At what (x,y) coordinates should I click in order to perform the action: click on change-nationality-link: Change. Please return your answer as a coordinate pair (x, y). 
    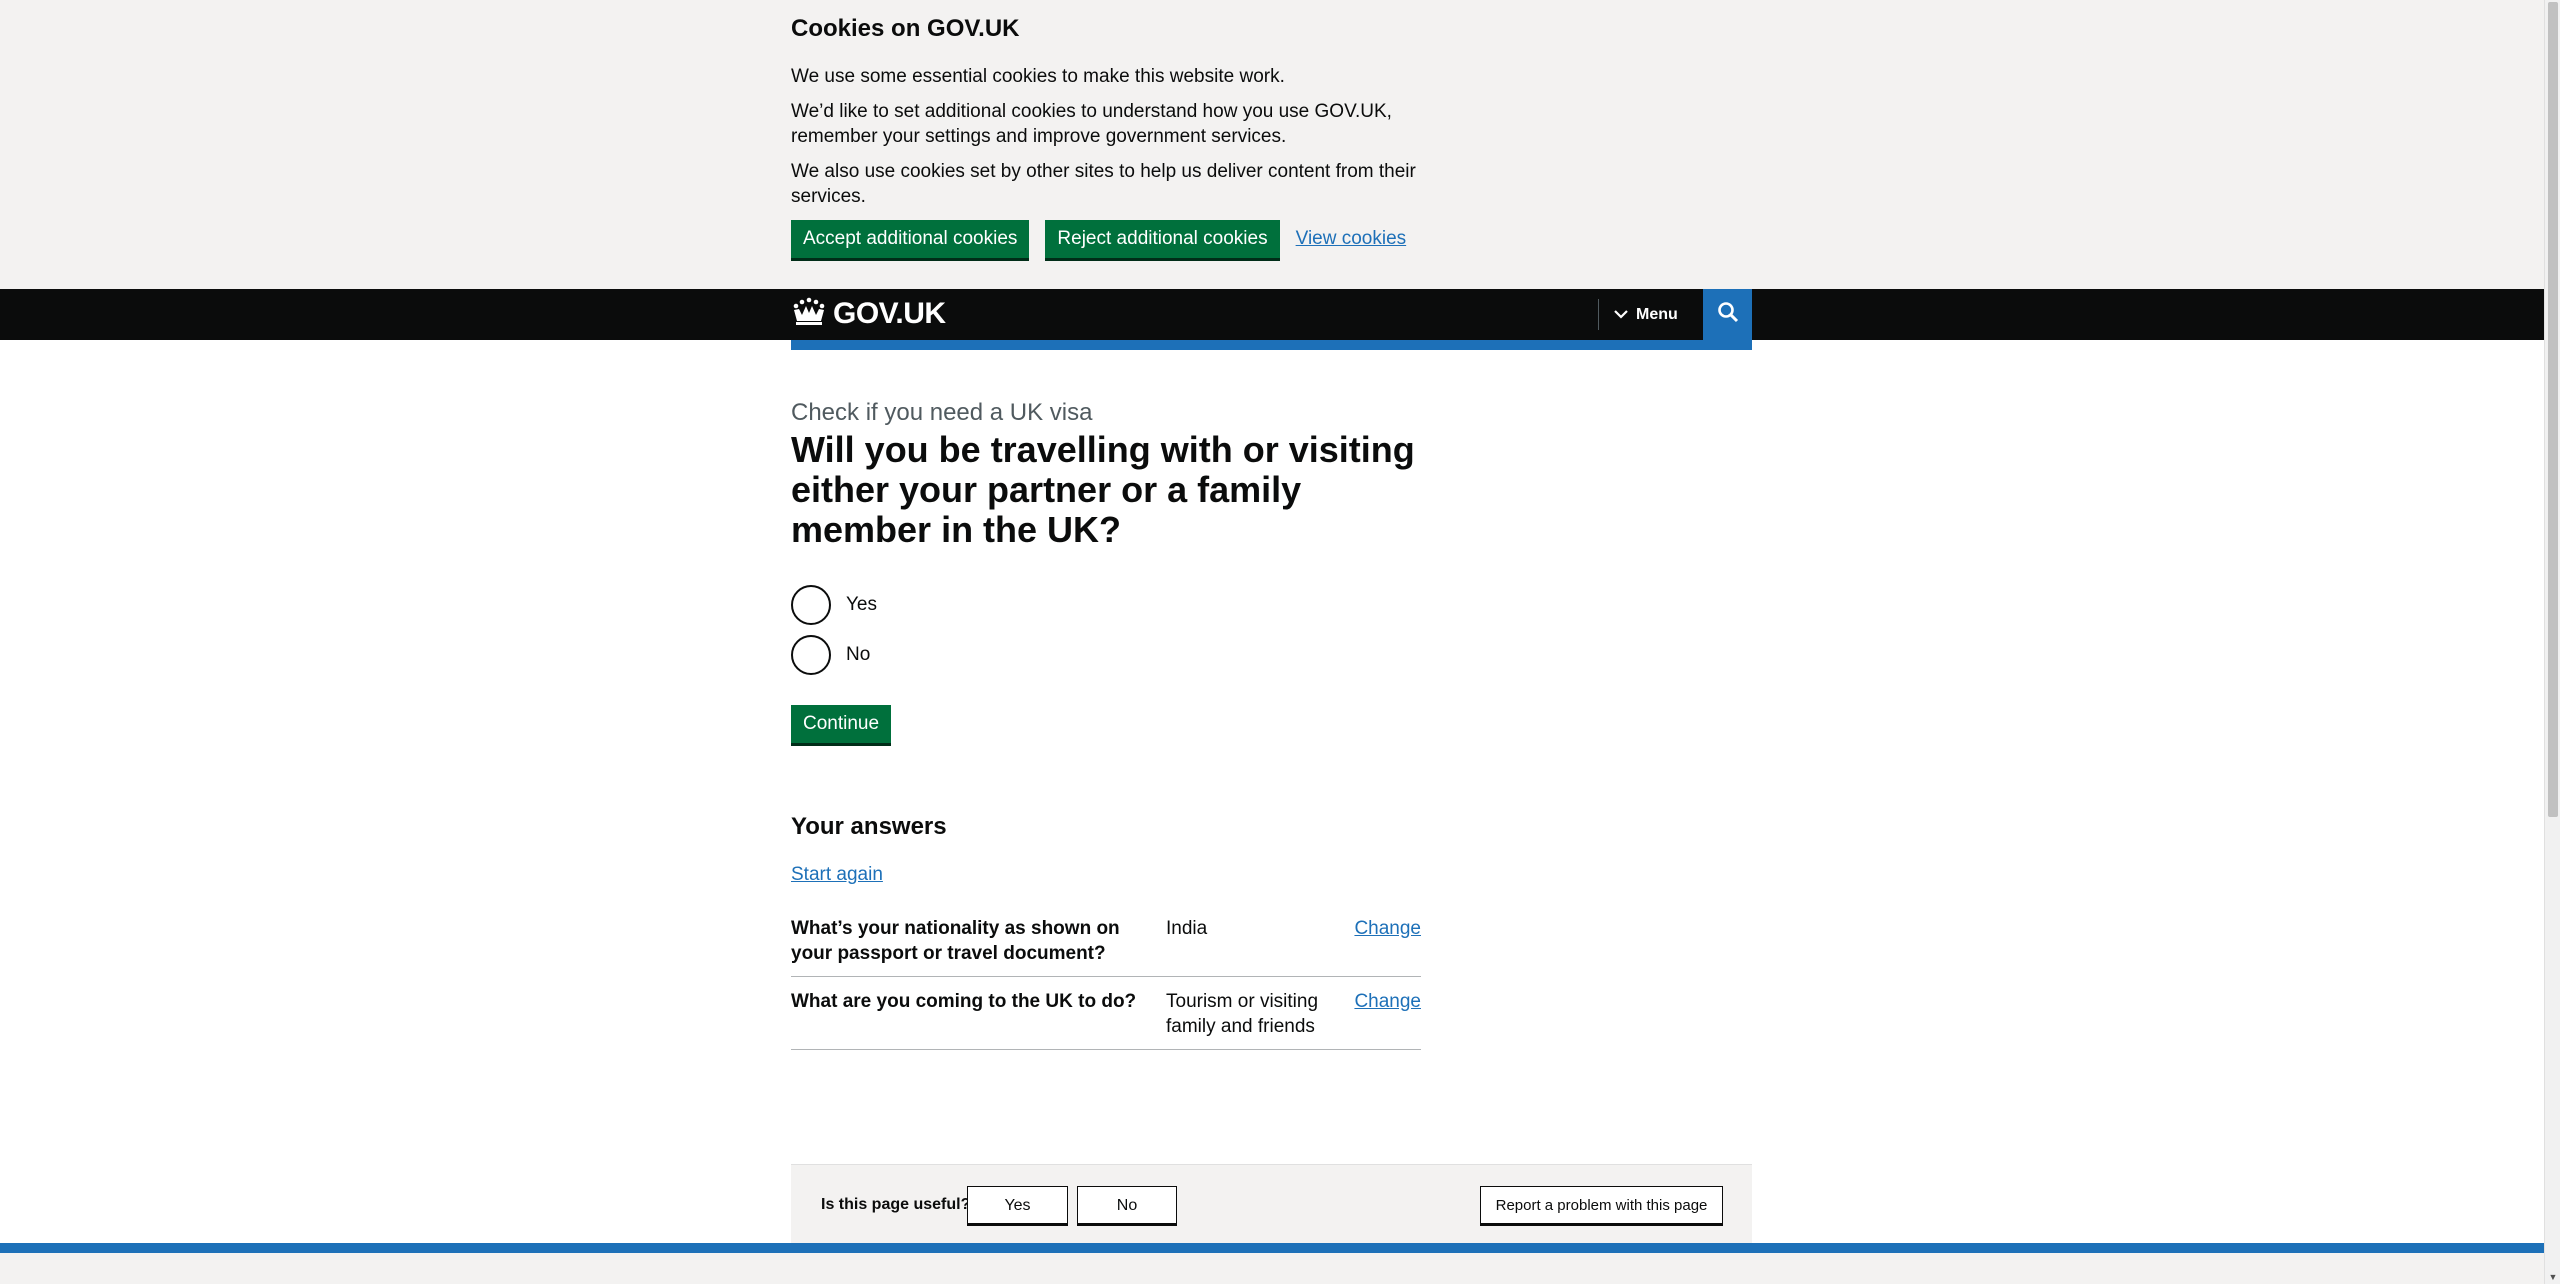
    Looking at the image, I should click on (1387, 928).